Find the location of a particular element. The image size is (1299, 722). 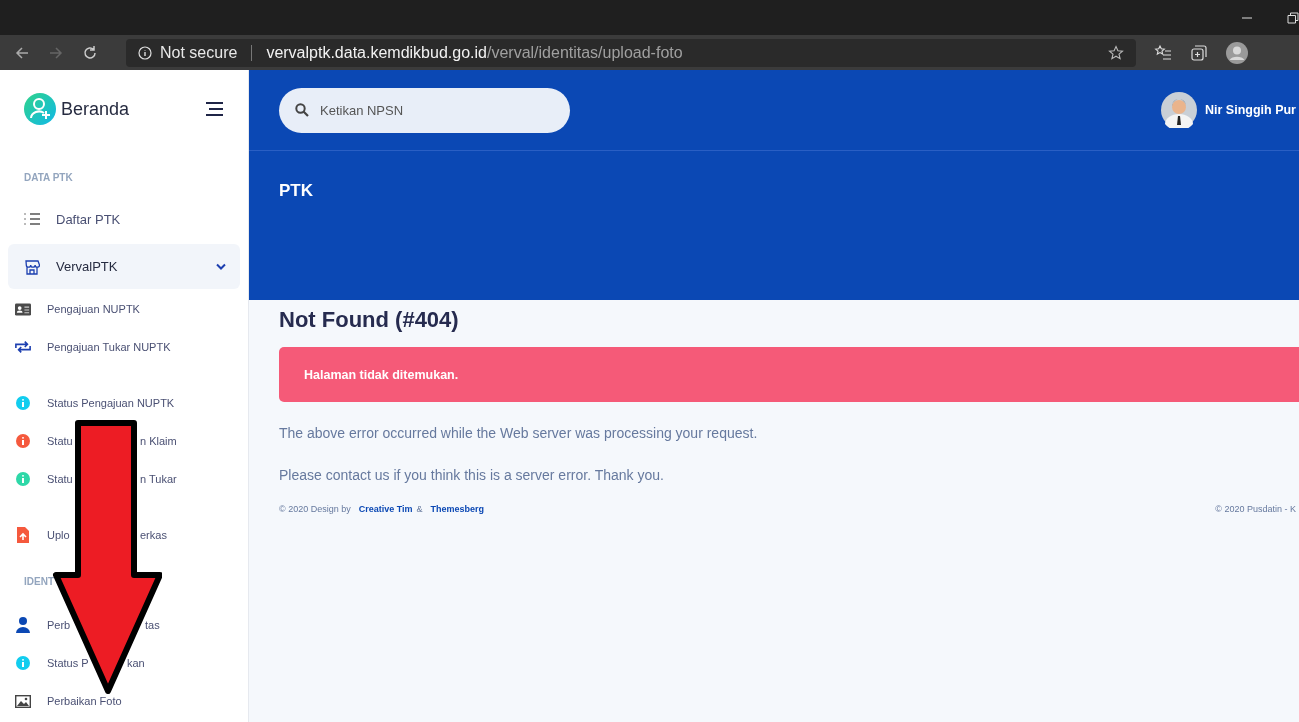

menu-item: Statu n Klaim is located at coordinates (124, 441).